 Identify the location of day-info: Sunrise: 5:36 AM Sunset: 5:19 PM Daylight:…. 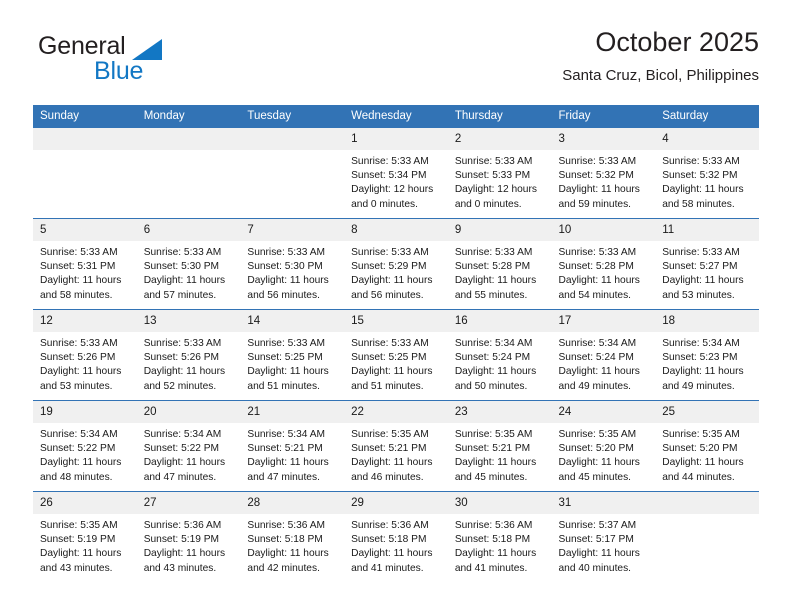
(189, 545).